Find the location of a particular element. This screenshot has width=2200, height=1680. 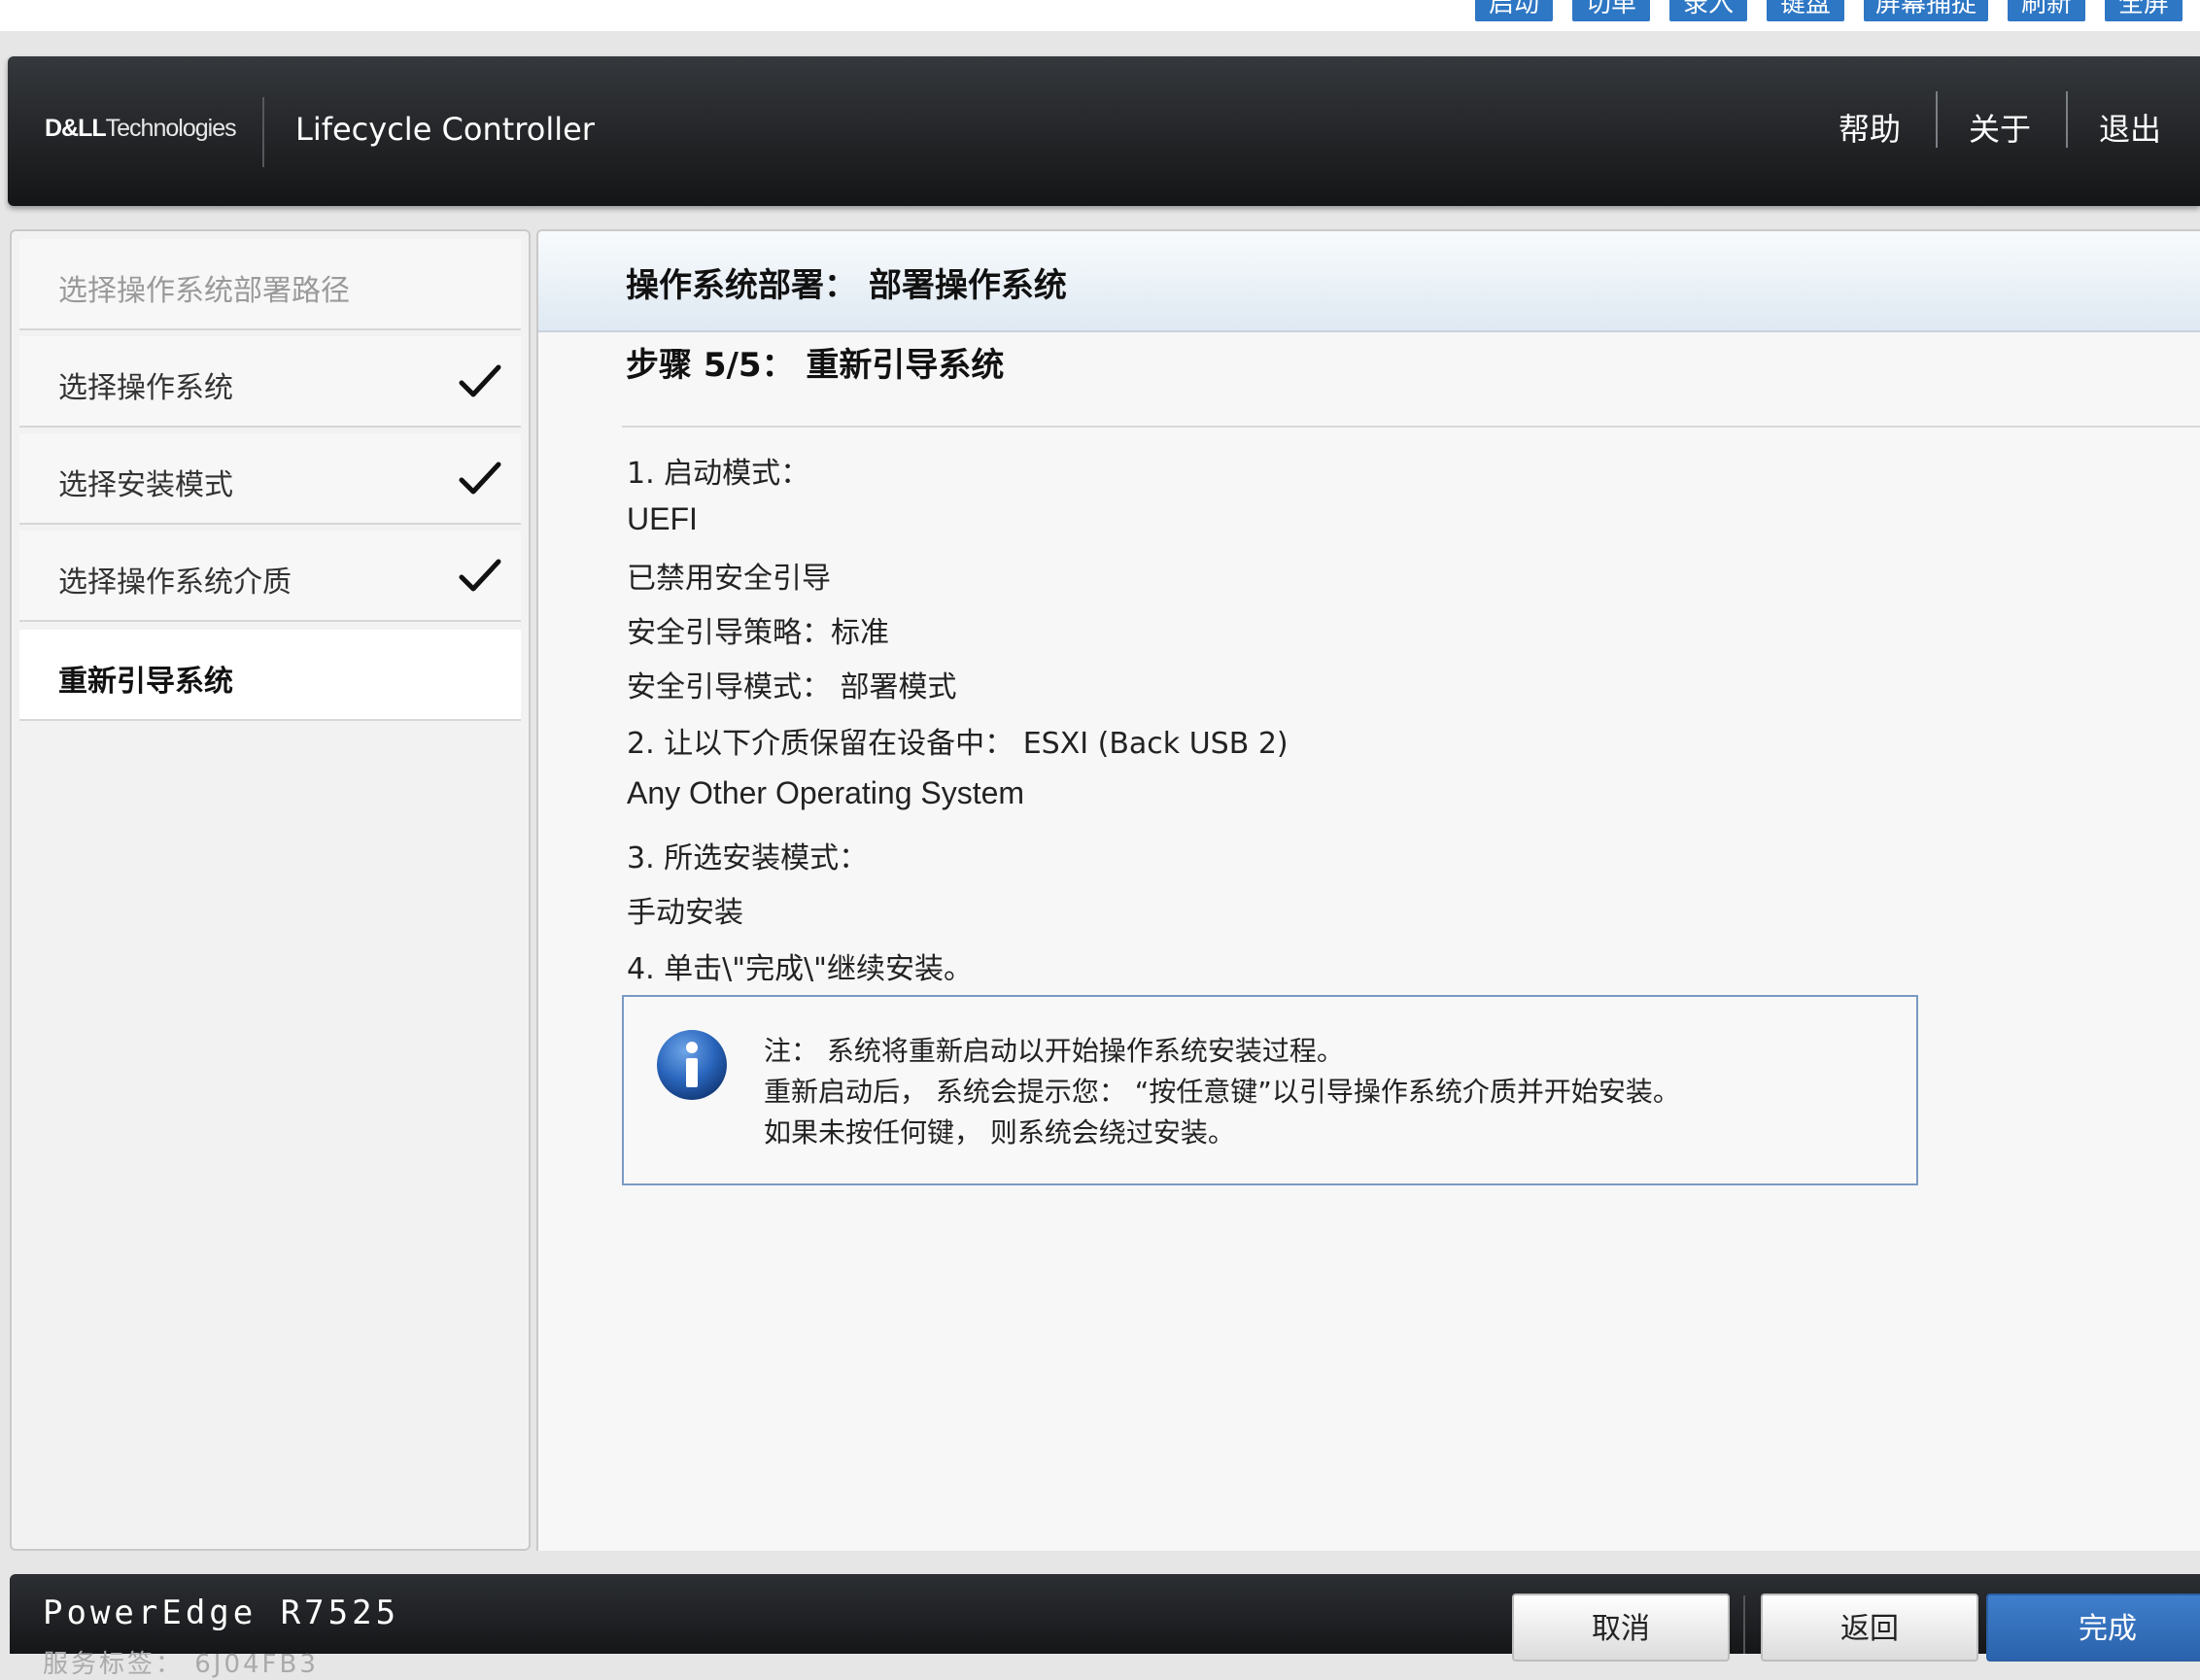

toolbar-button-screen-capture: 屏幕捕捉 is located at coordinates (1926, 10).